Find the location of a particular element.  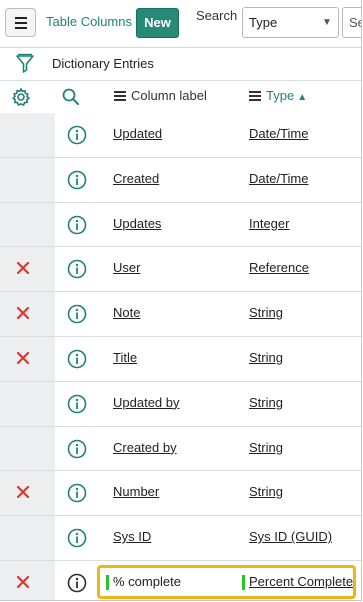

table-row: Created by String is located at coordinates (180, 449).